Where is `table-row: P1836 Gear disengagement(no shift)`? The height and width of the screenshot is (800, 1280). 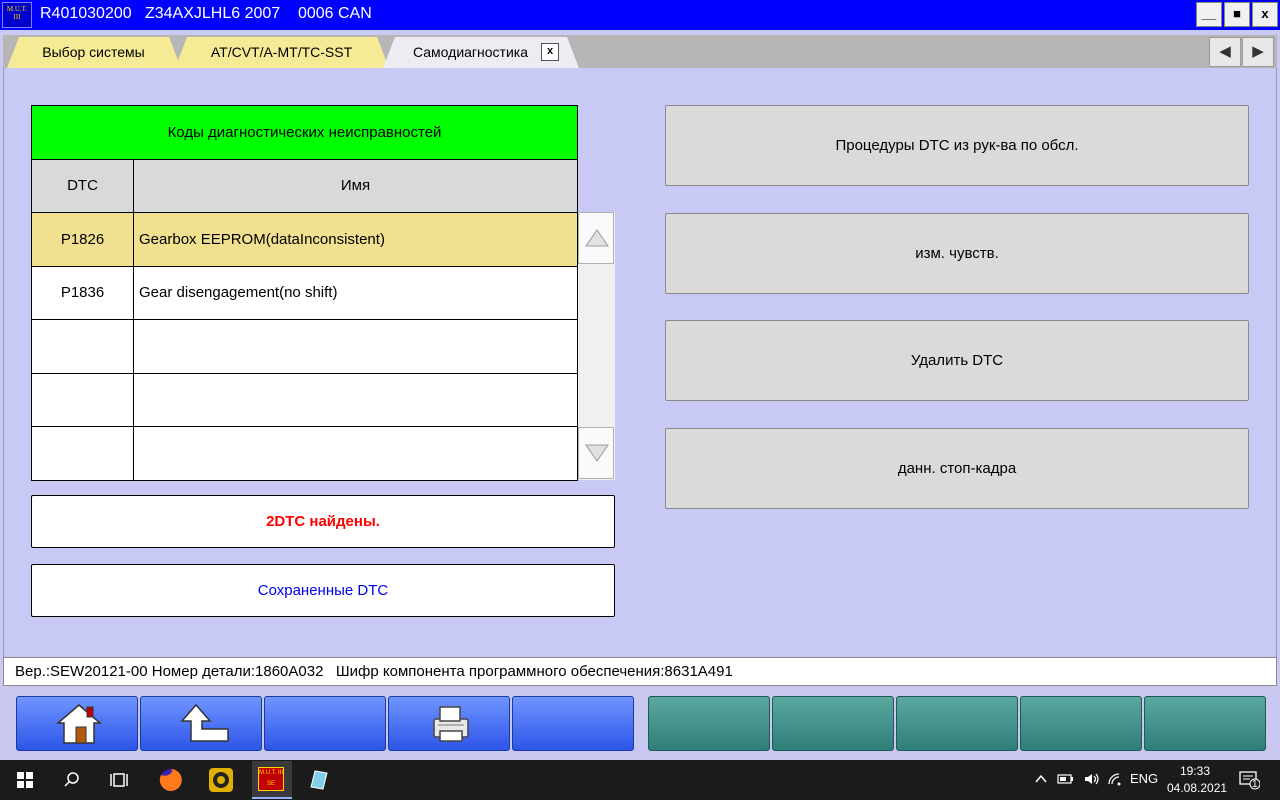 table-row: P1836 Gear disengagement(no shift) is located at coordinates (304, 292).